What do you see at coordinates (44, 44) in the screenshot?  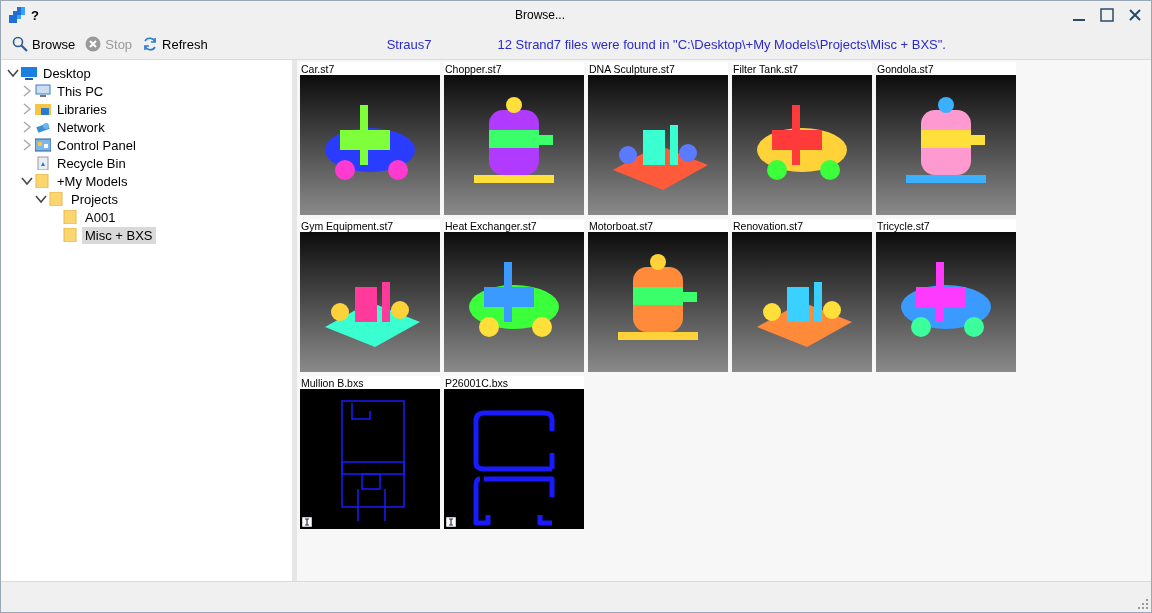 I see `browse-button: Browse` at bounding box center [44, 44].